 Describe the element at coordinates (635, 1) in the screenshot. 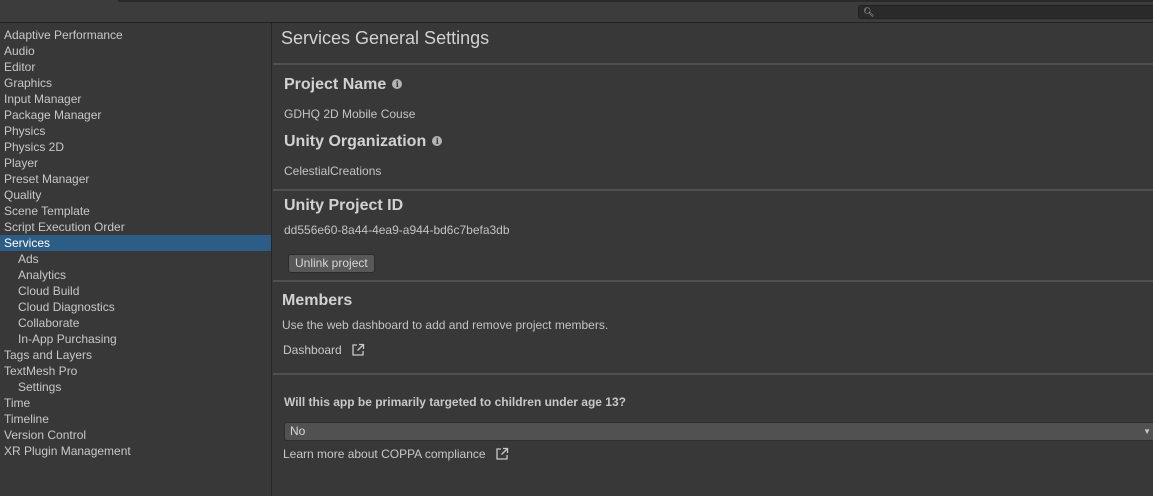

I see `toolbar-edge` at that location.